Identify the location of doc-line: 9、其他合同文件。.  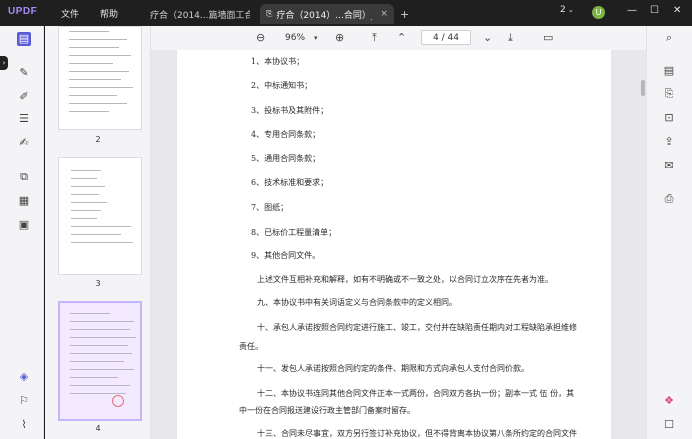
(286, 255).